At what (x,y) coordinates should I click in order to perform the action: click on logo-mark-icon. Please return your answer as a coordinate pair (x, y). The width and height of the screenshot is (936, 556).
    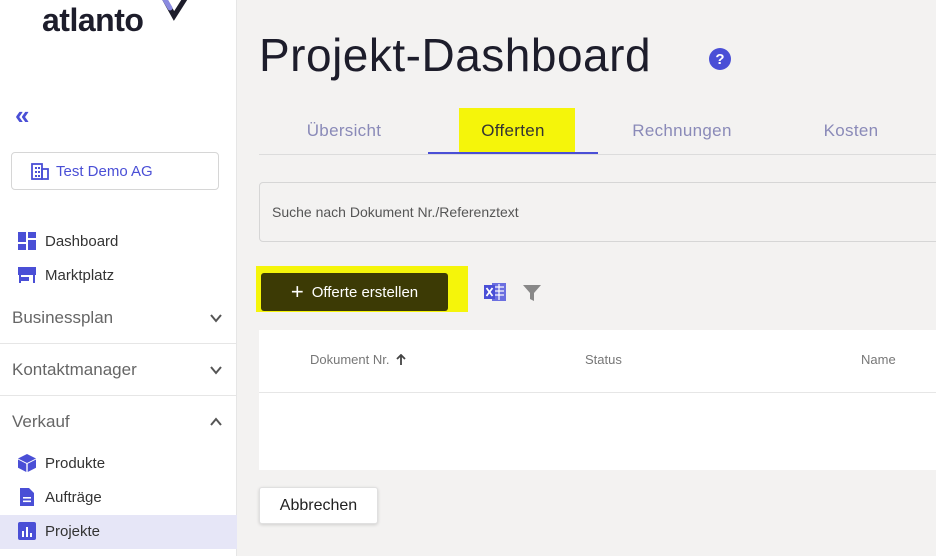
    Looking at the image, I should click on (175, 10).